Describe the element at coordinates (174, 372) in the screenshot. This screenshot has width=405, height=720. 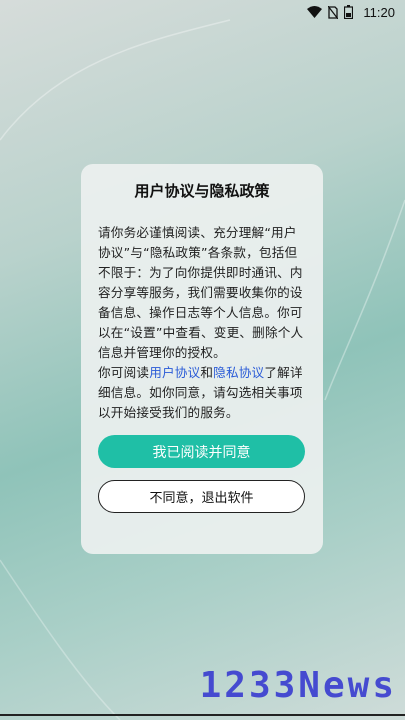
I see `user-agreement-link: 用户协议` at that location.